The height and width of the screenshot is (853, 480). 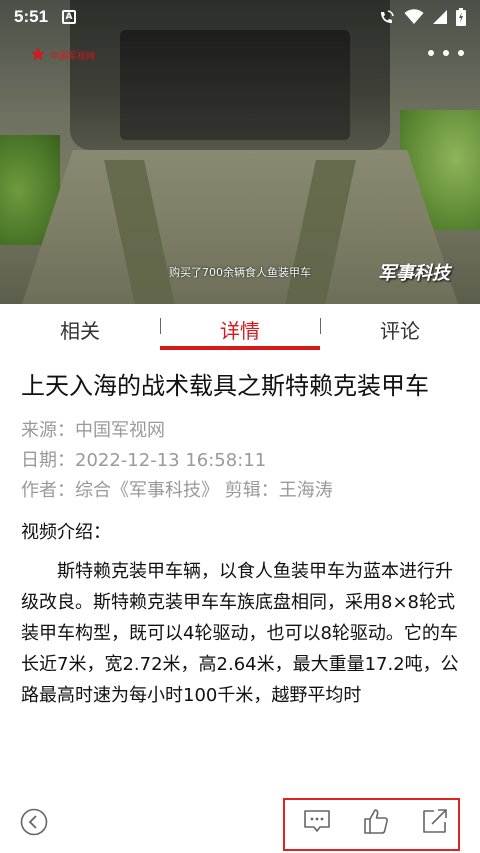 What do you see at coordinates (38, 54) in the screenshot?
I see `logo-star-icon` at bounding box center [38, 54].